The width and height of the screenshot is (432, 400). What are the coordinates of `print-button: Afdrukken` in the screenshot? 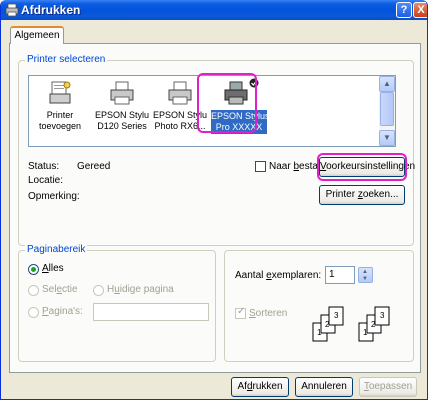 It's located at (260, 387).